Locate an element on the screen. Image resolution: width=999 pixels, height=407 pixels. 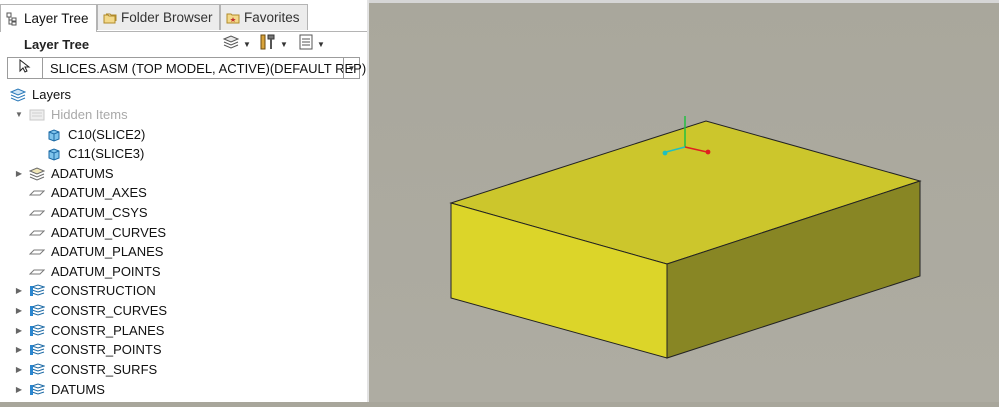
settings-button: ▼ is located at coordinates (273, 44).